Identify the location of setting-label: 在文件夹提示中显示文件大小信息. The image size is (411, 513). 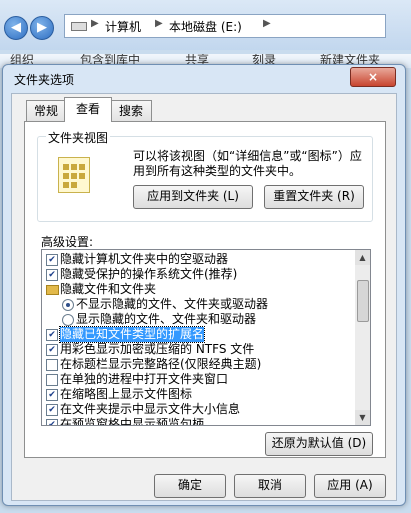
(150, 409).